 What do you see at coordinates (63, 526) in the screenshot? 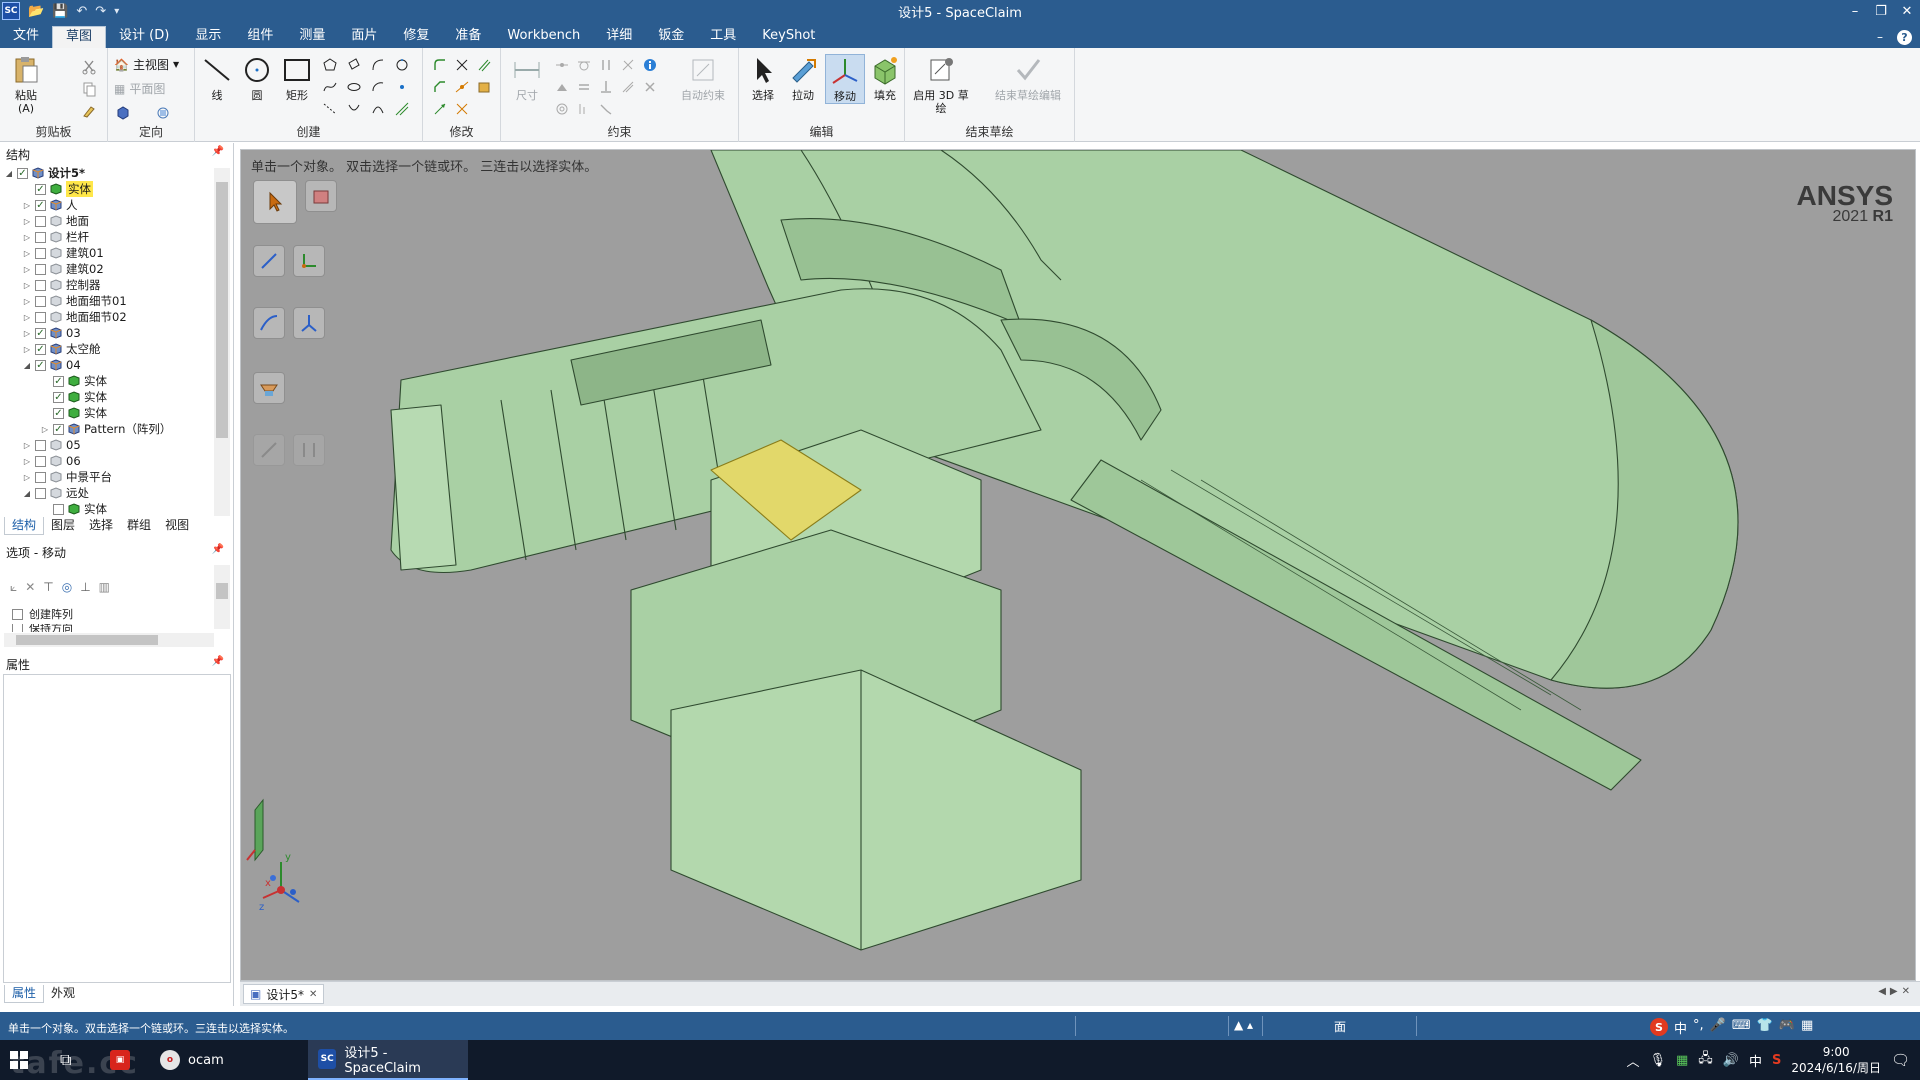
I see `tab-layers: 图层` at bounding box center [63, 526].